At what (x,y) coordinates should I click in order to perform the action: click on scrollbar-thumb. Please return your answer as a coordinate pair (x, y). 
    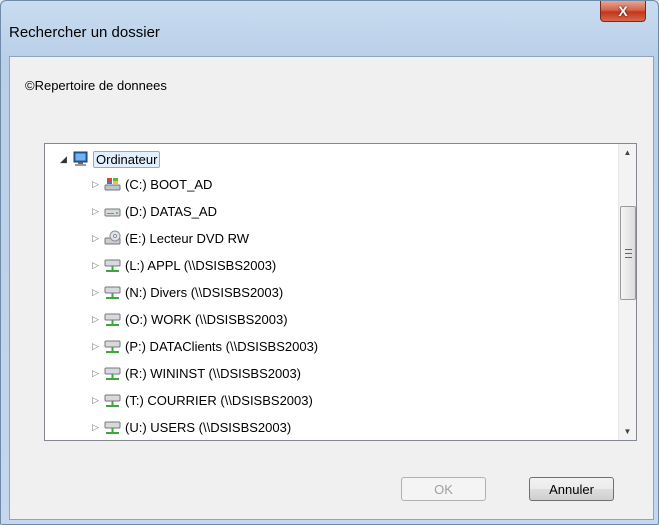
    Looking at the image, I should click on (628, 253).